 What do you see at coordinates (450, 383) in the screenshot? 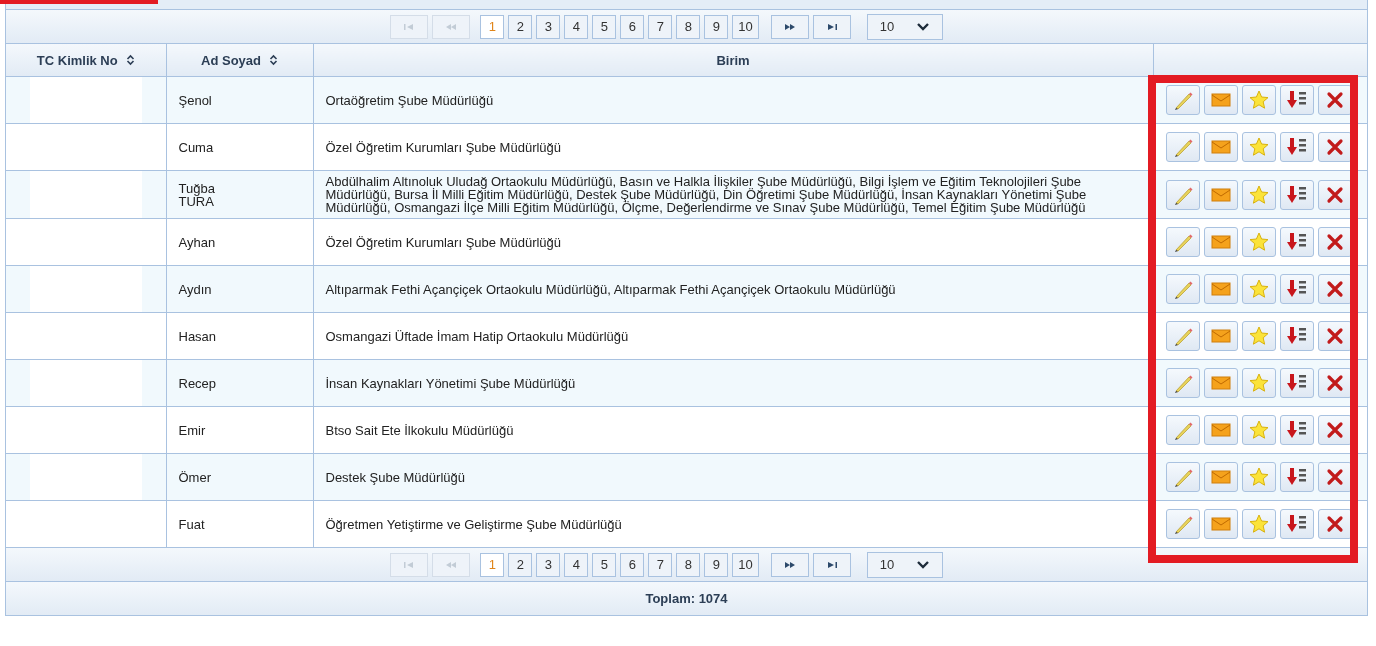
I see `unit-text: İnsan Kaynakları Yönetimi Şube Müdürlüğü` at bounding box center [450, 383].